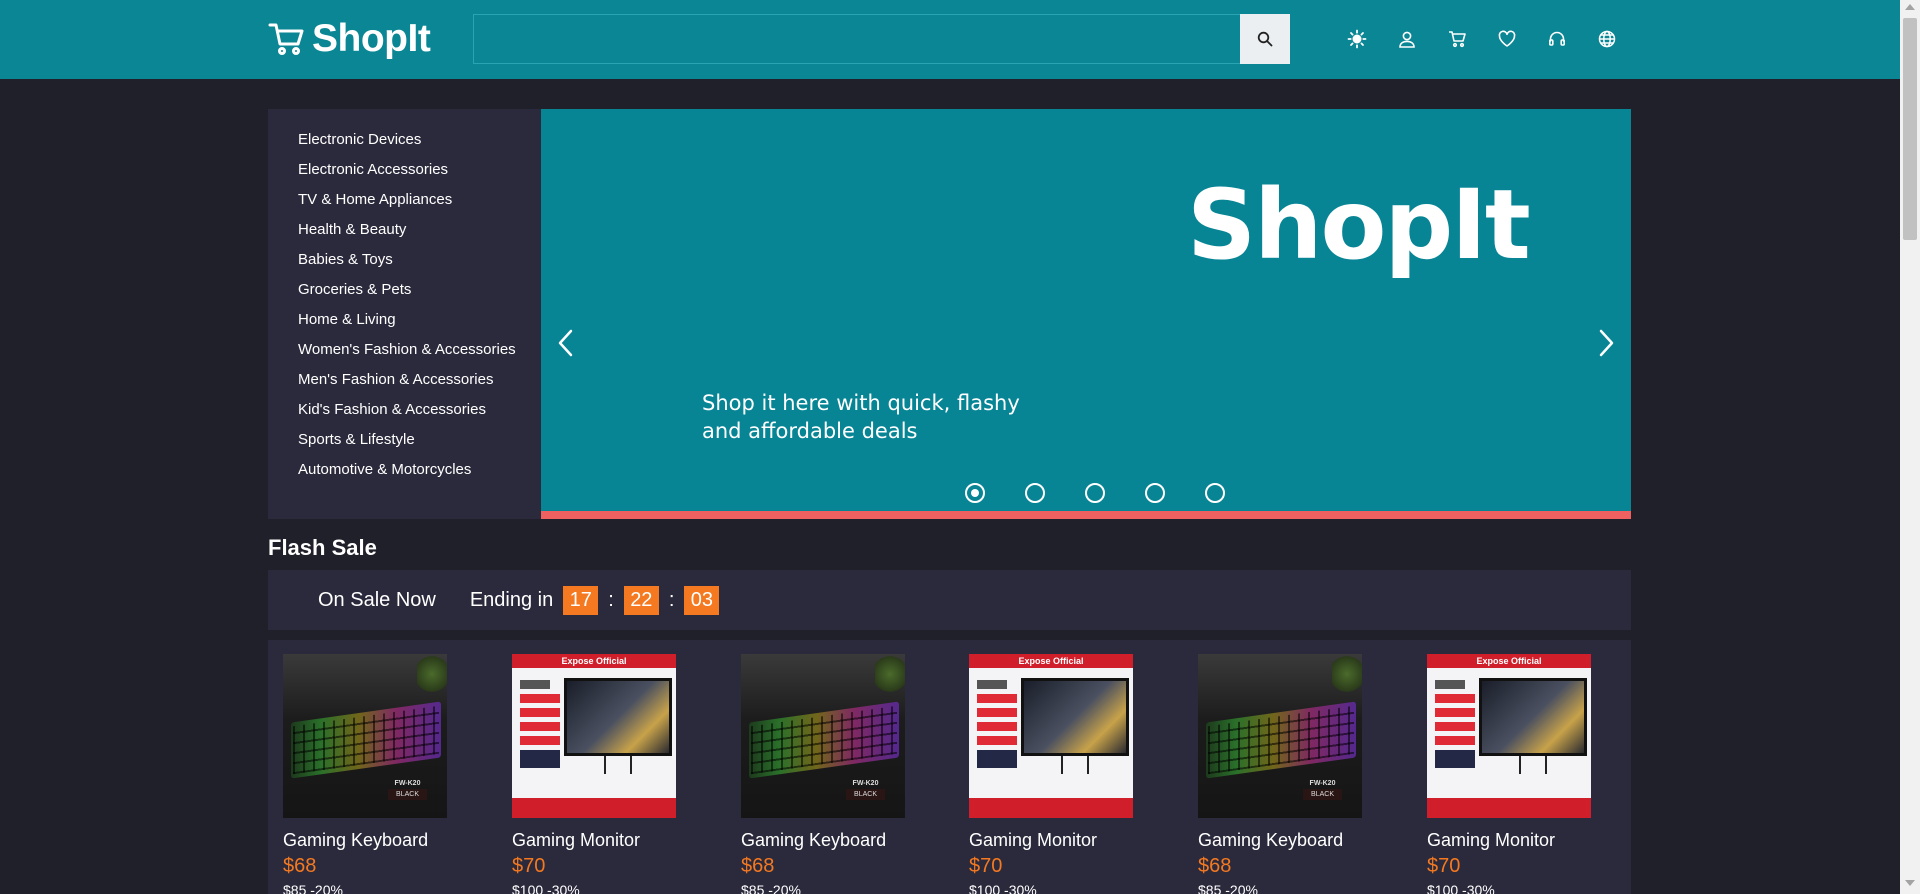 This screenshot has width=1920, height=894. I want to click on carousel-dots, so click(1115, 493).